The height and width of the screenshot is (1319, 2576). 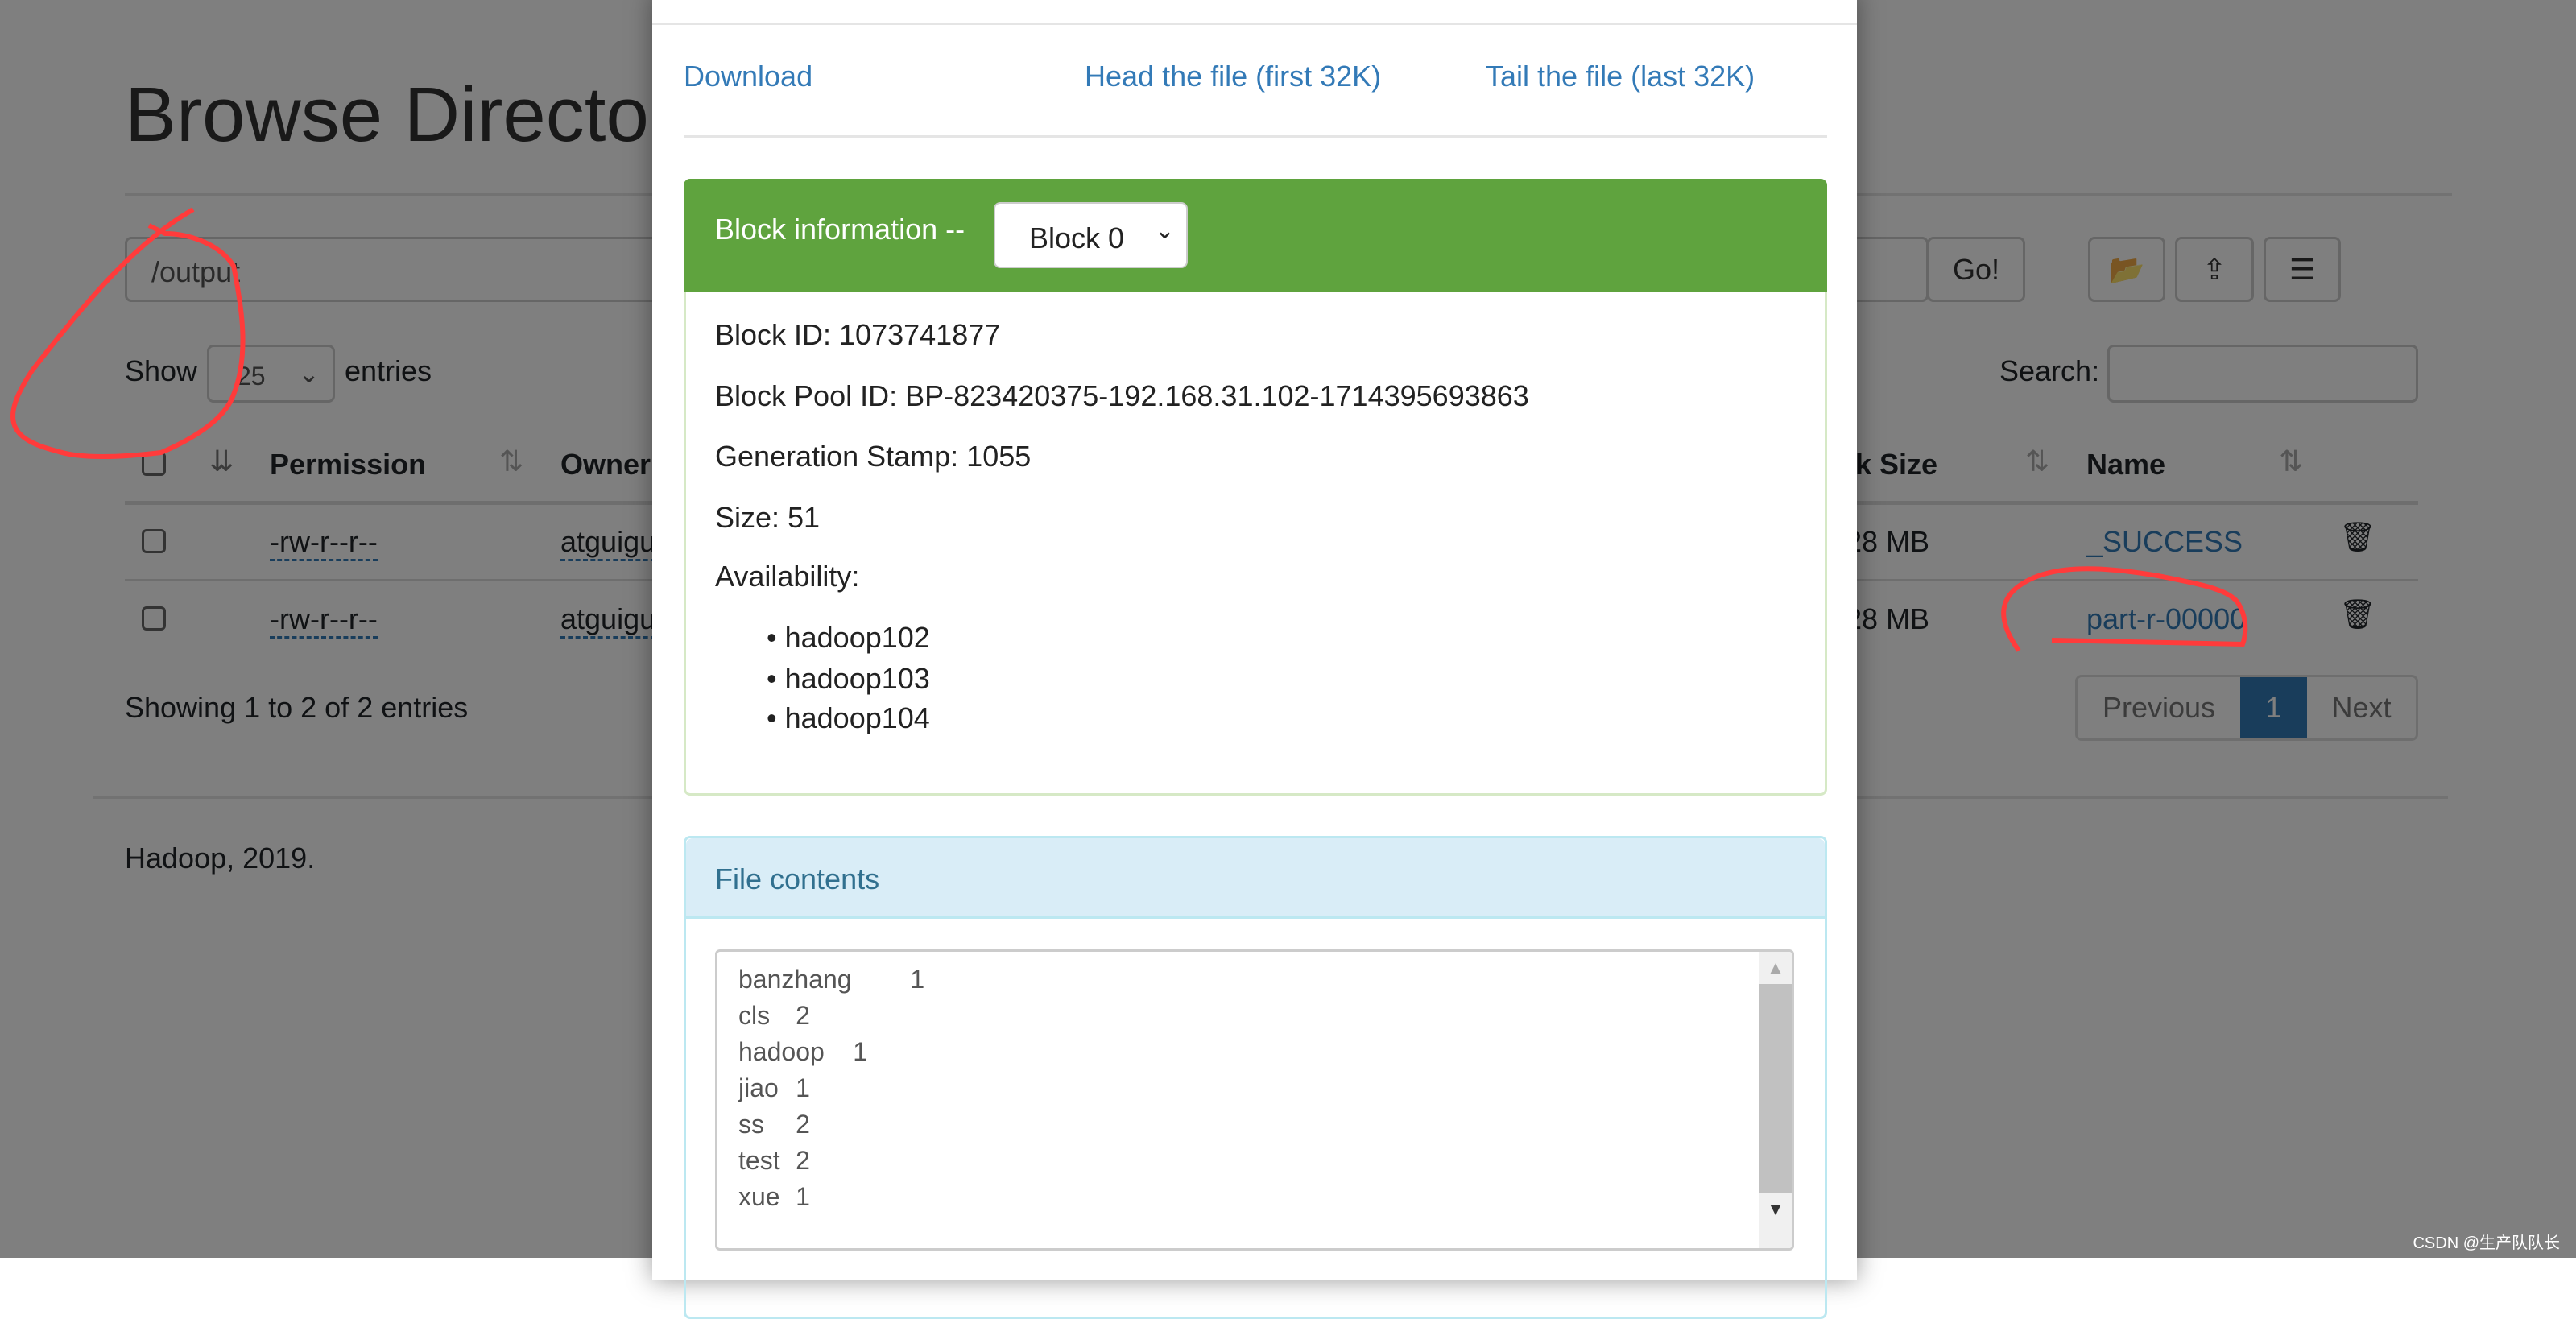 What do you see at coordinates (128, 333) in the screenshot?
I see `annotation-circle-path` at bounding box center [128, 333].